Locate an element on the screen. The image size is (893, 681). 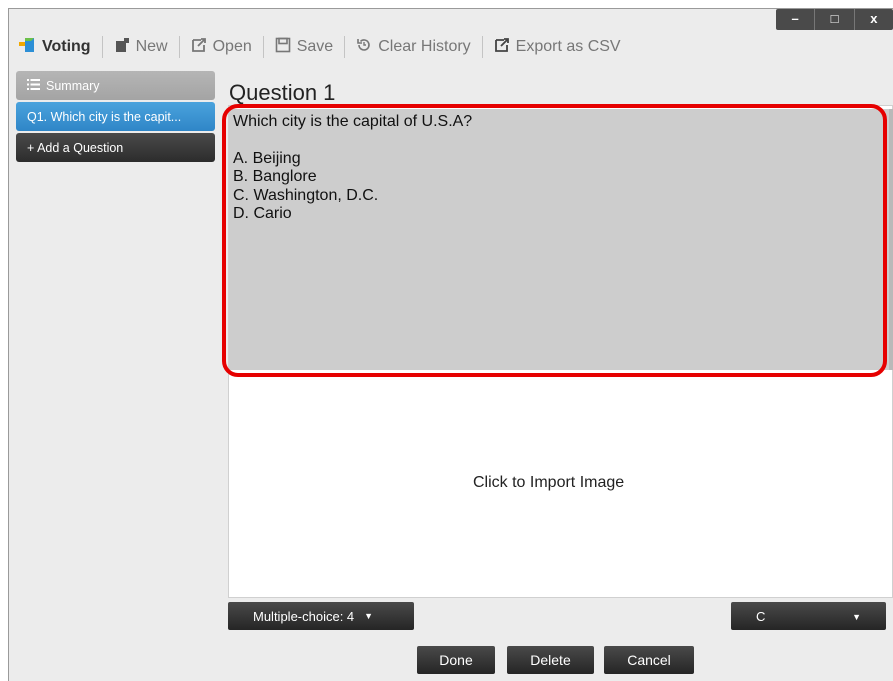
clear-history-button: Clear History is located at coordinates (413, 47).